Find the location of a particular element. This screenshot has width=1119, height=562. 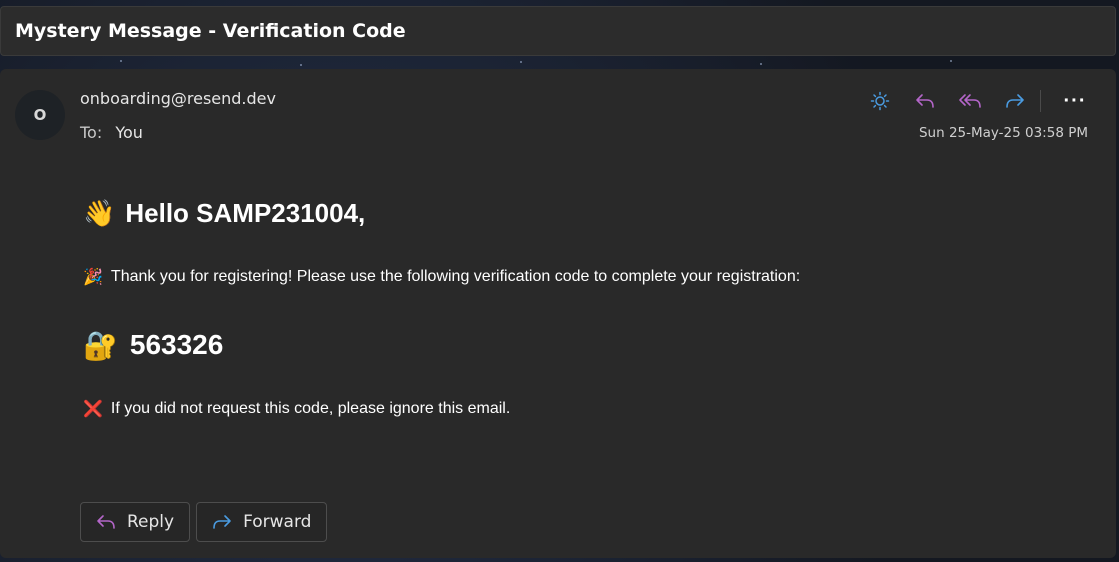

footer-actions: Reply Forward is located at coordinates (204, 522).